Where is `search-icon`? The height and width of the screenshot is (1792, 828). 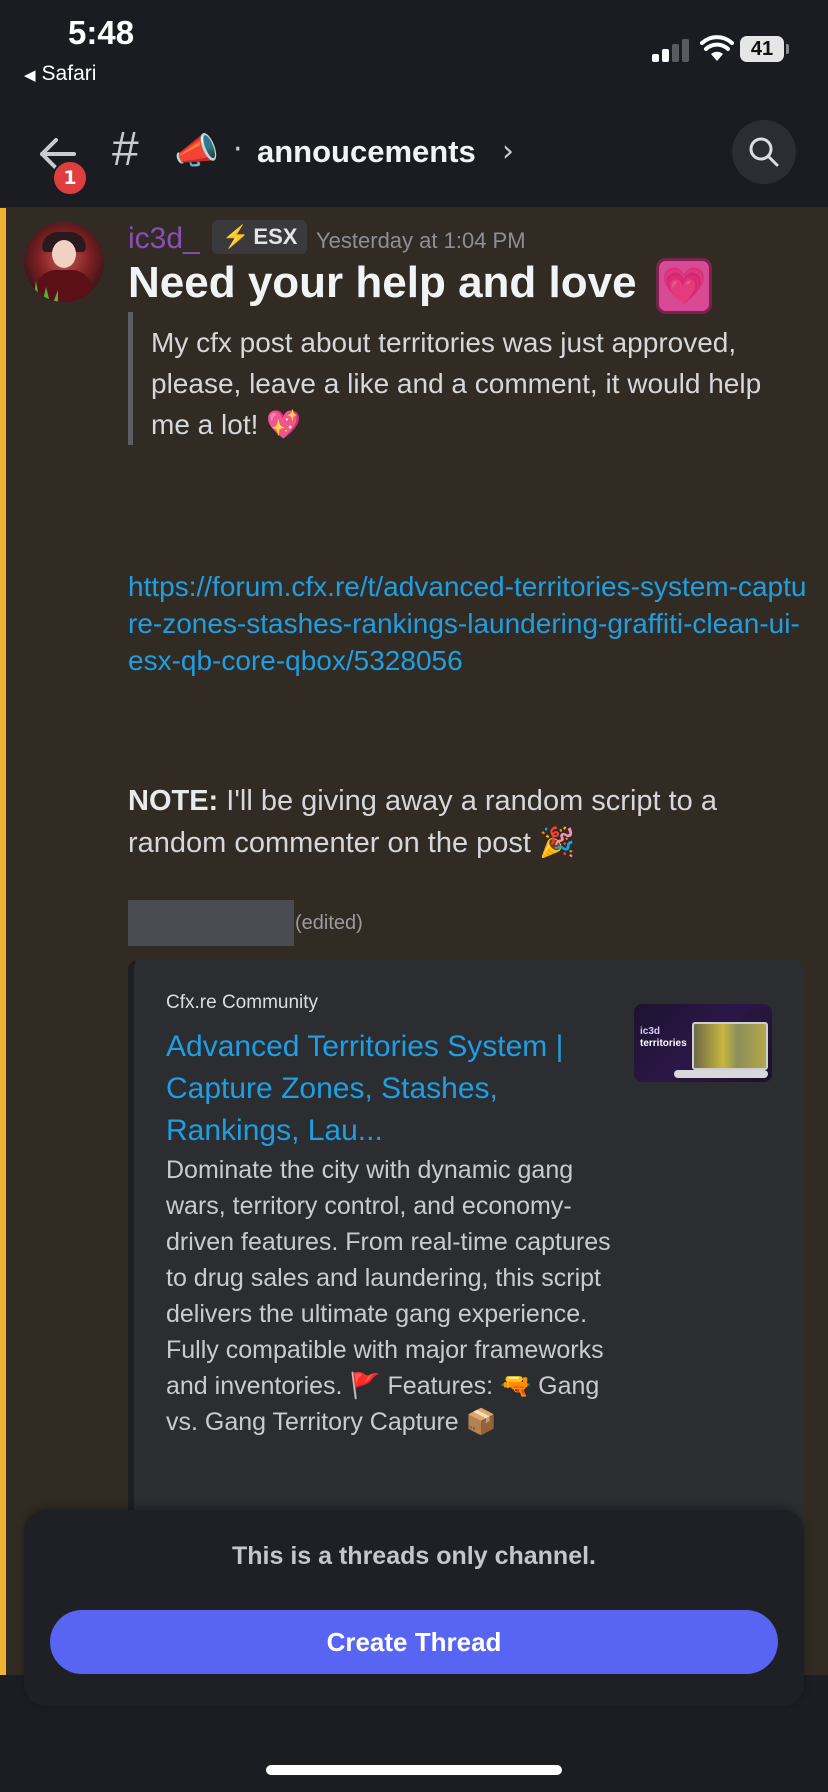 search-icon is located at coordinates (764, 152).